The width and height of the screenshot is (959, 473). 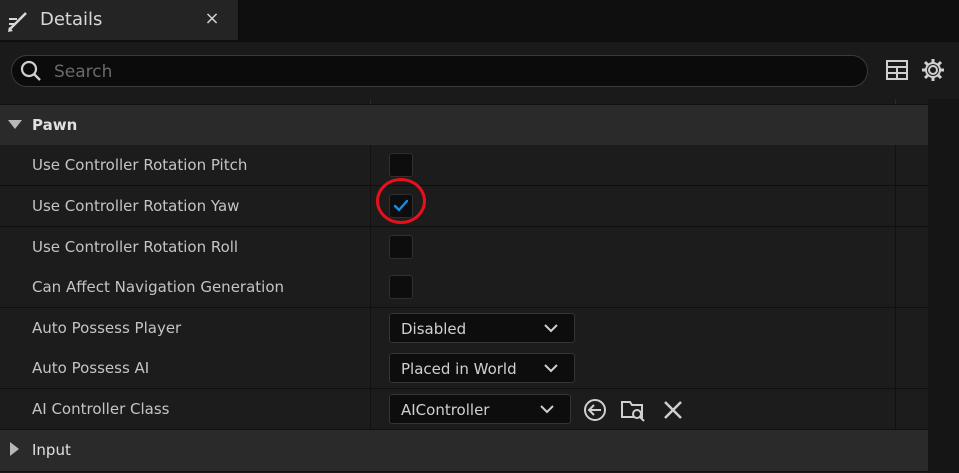 I want to click on details-toolbar, so click(x=479, y=70).